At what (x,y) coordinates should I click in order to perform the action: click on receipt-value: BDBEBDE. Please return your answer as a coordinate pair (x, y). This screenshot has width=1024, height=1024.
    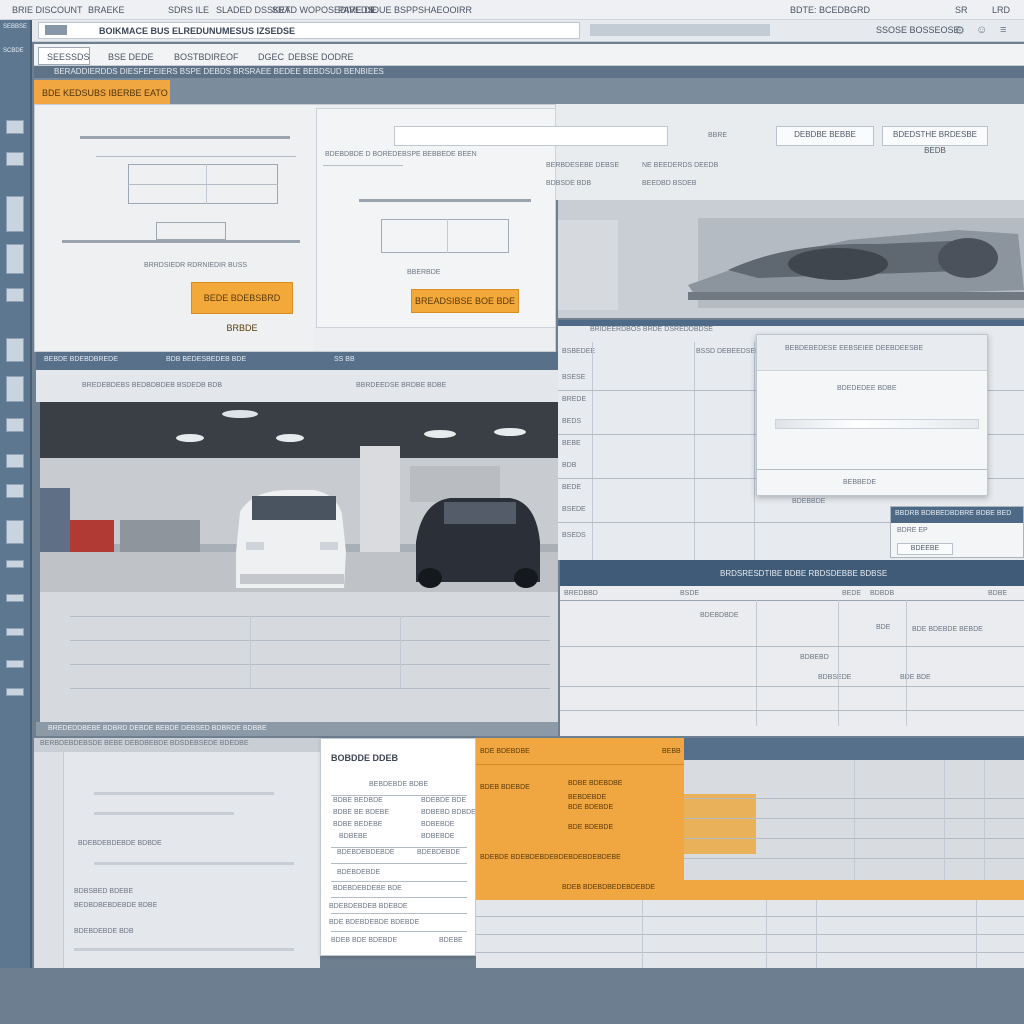
    Looking at the image, I should click on (438, 836).